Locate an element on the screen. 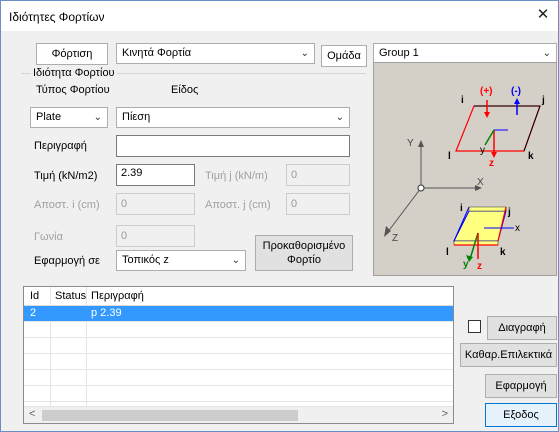  node-j-label: j is located at coordinates (543, 100).